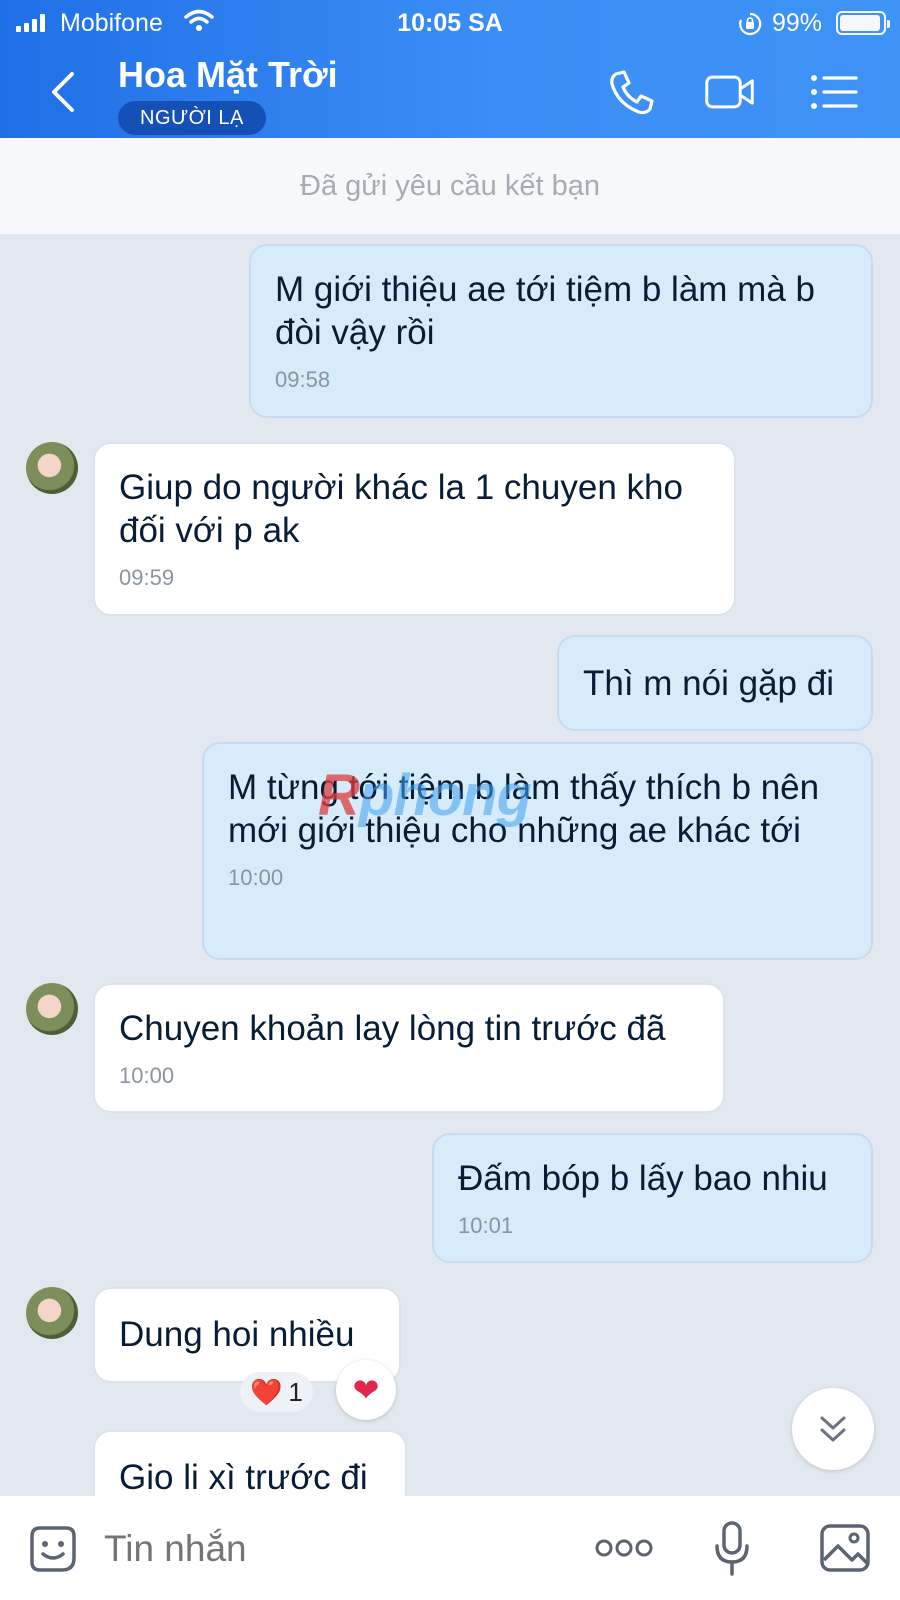 Image resolution: width=900 pixels, height=1600 pixels. What do you see at coordinates (732, 1549) in the screenshot?
I see `microphone-icon` at bounding box center [732, 1549].